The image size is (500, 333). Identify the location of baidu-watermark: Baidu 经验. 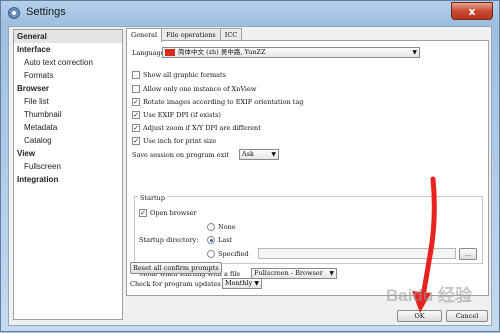
(429, 295).